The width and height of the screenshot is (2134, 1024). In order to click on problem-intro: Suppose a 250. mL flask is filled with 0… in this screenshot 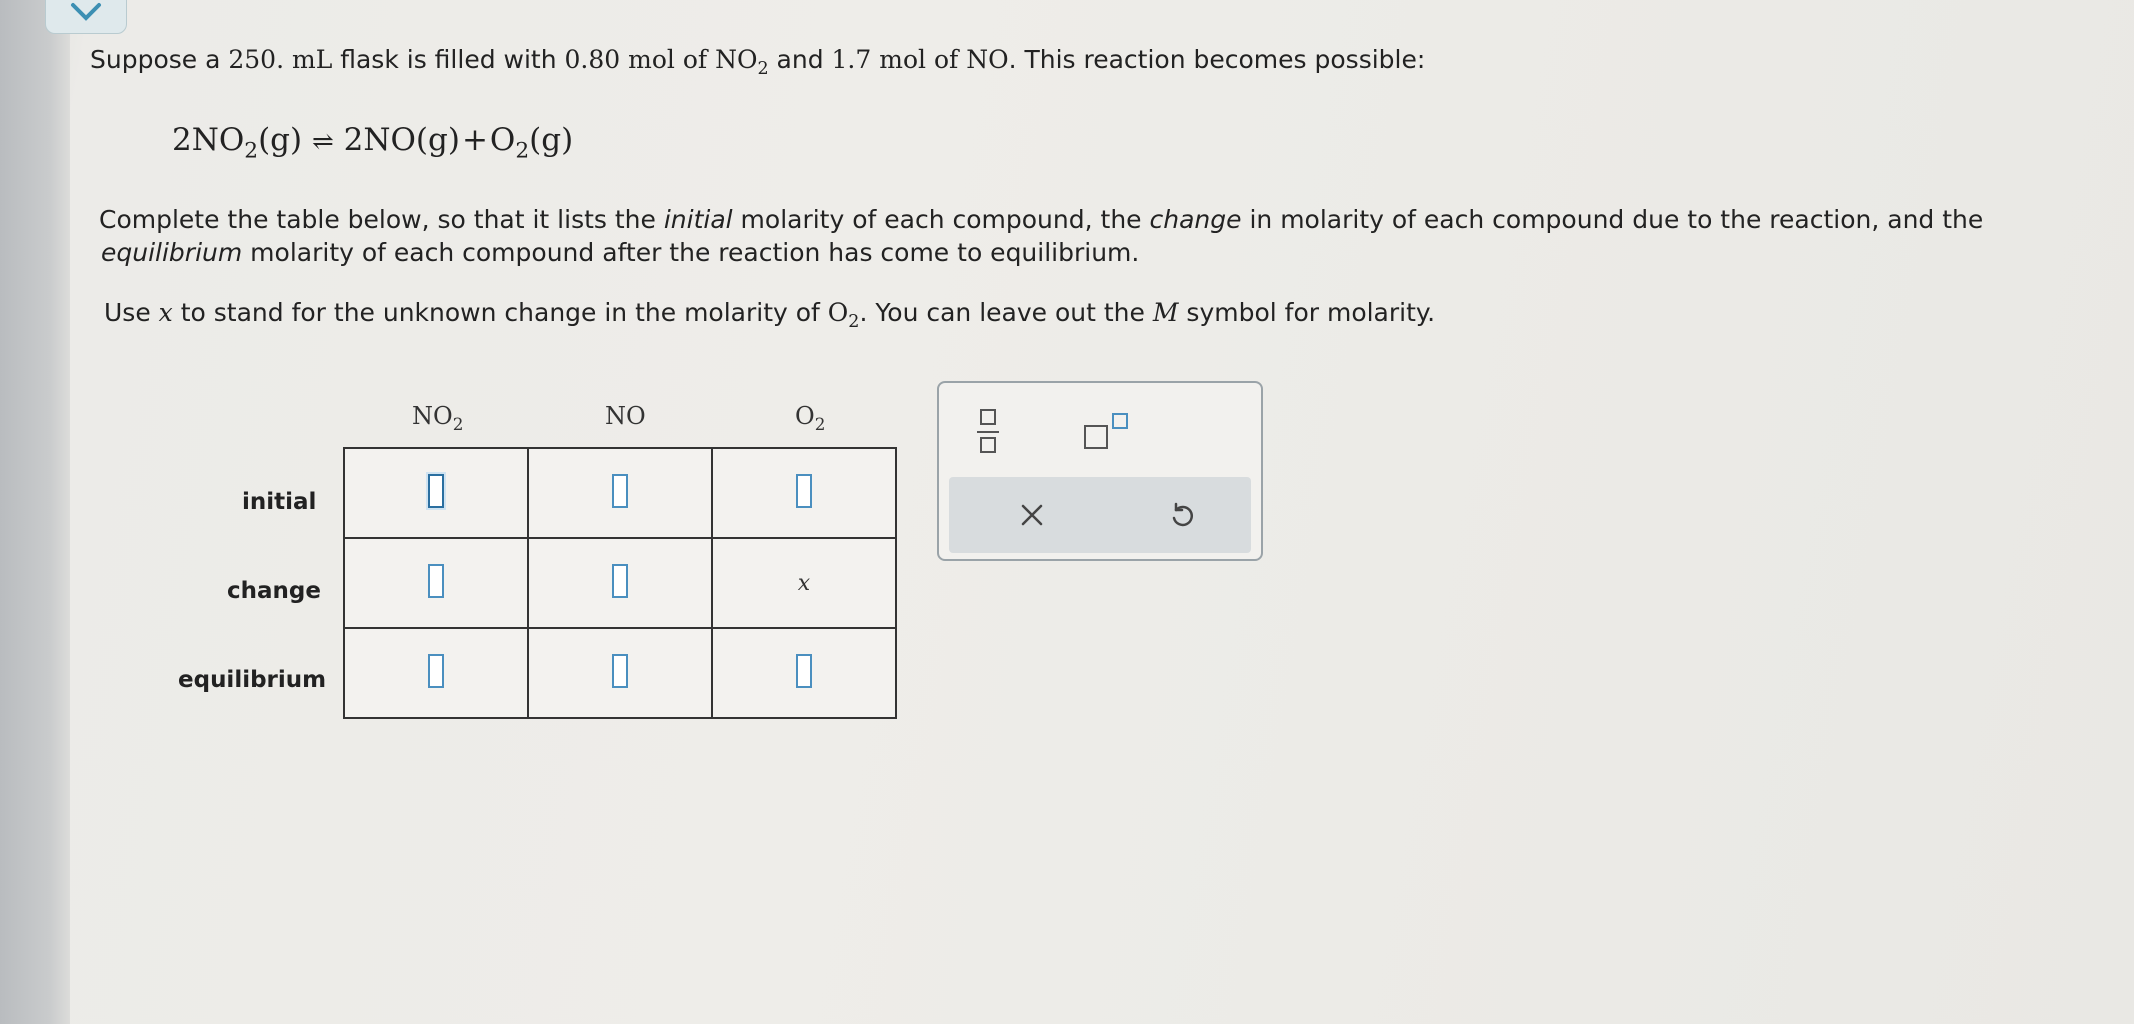, I will do `click(757, 62)`.